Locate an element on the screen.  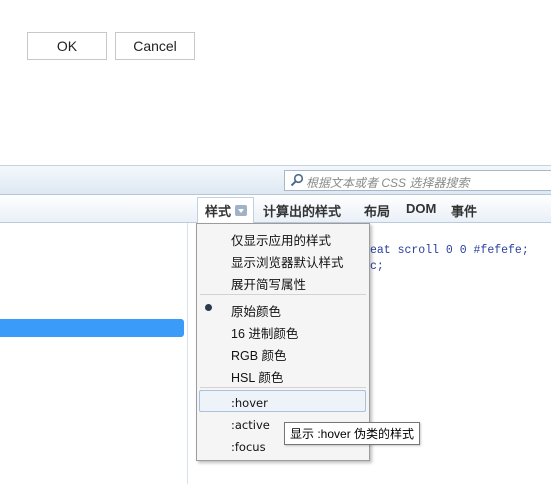
menu-item-hex-color: 16 进制颜色 is located at coordinates (264, 332).